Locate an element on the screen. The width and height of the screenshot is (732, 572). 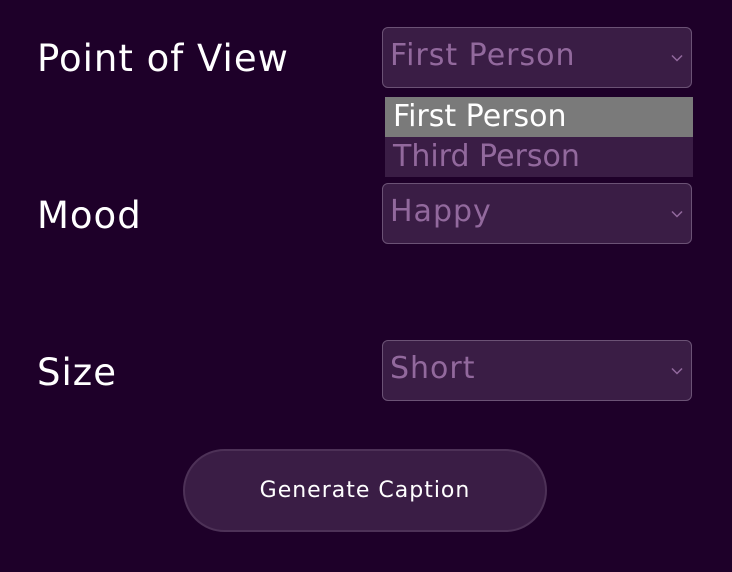
point-of-view-value: First Person is located at coordinates (483, 55).